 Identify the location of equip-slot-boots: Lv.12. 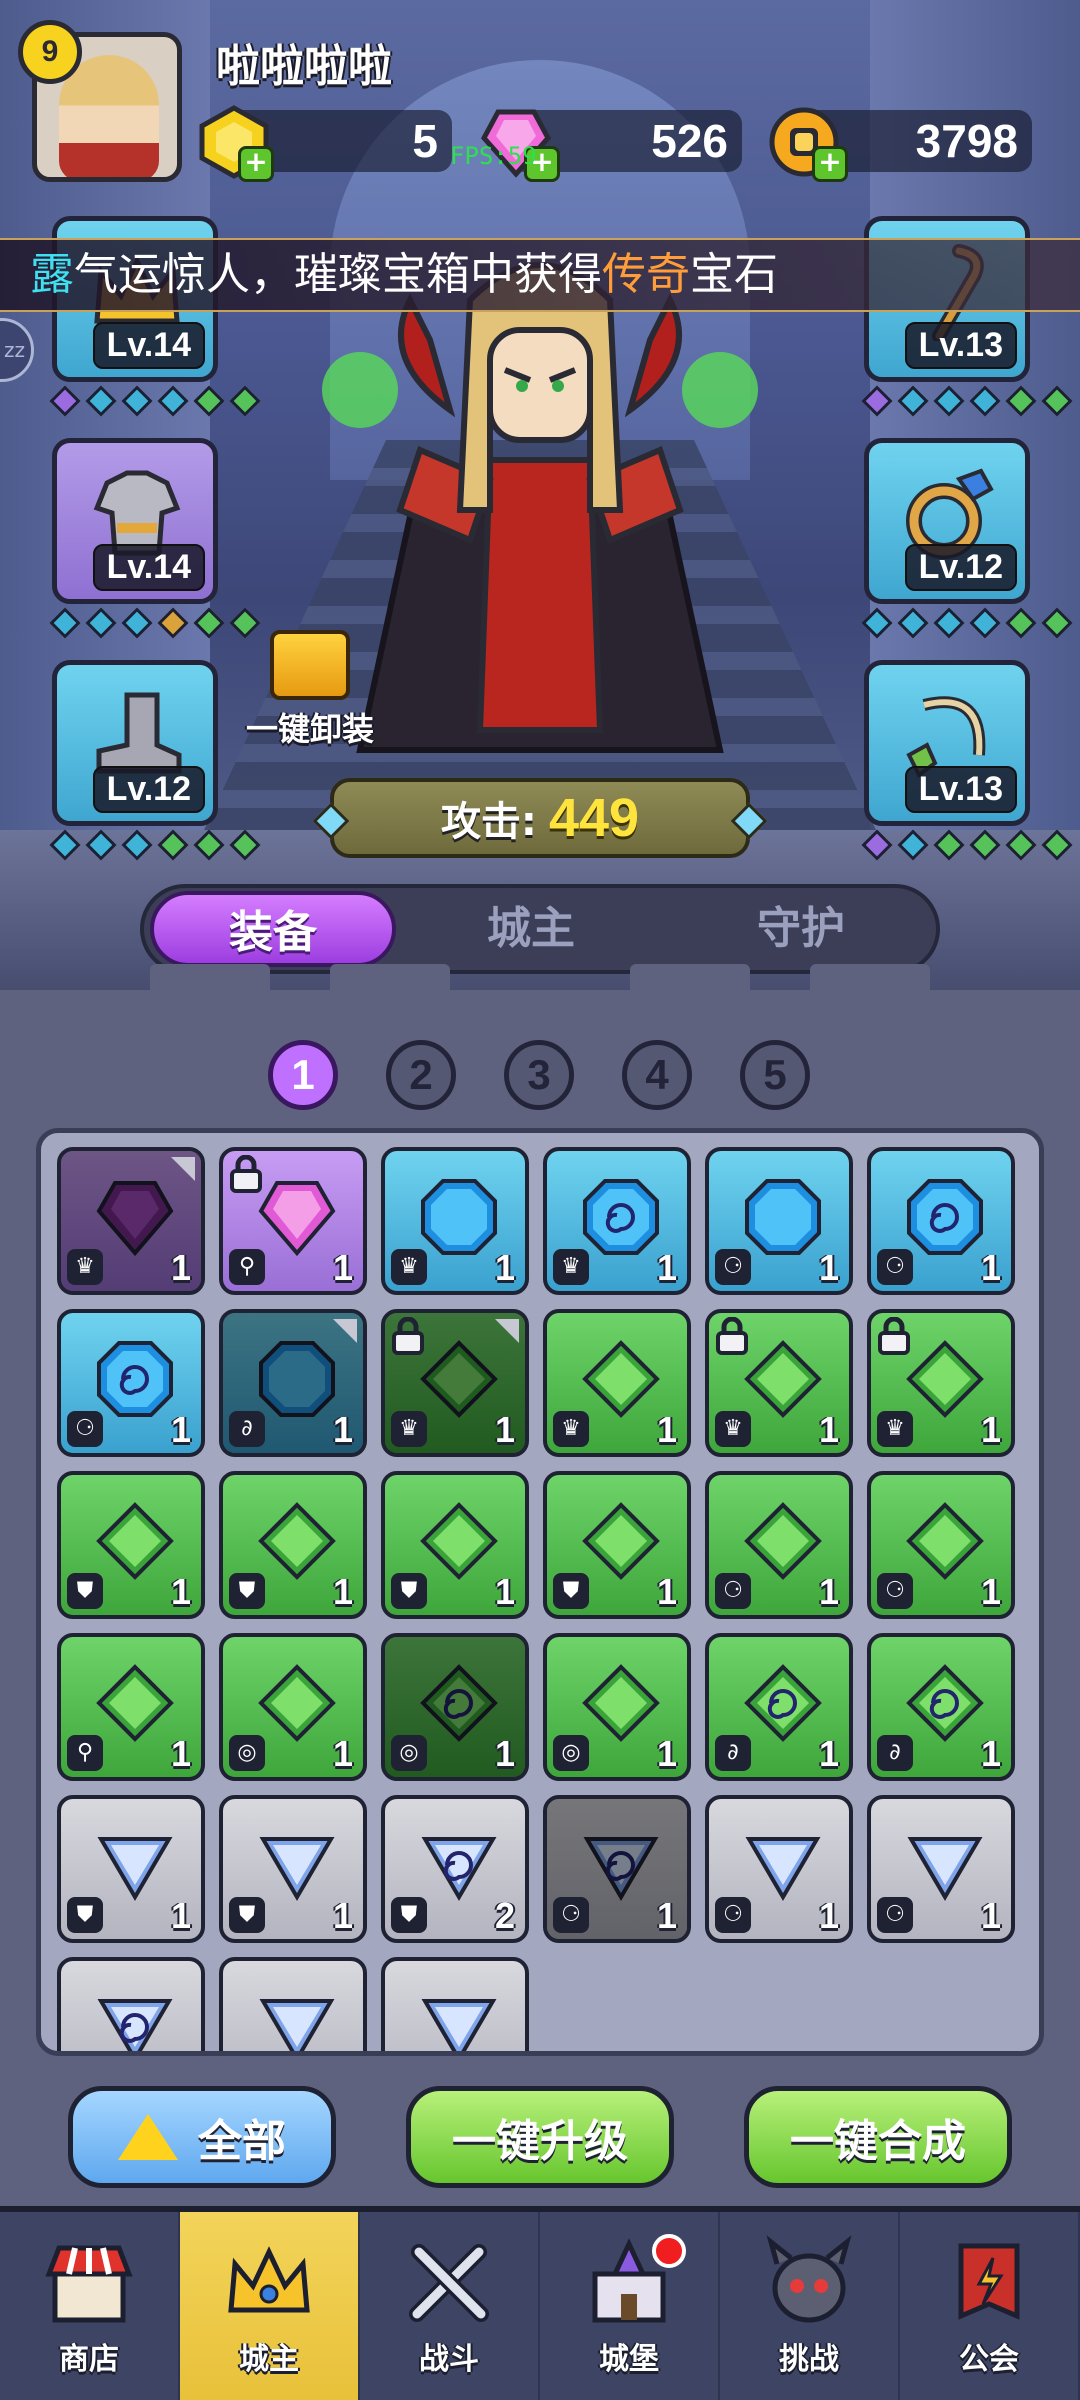
(135, 743).